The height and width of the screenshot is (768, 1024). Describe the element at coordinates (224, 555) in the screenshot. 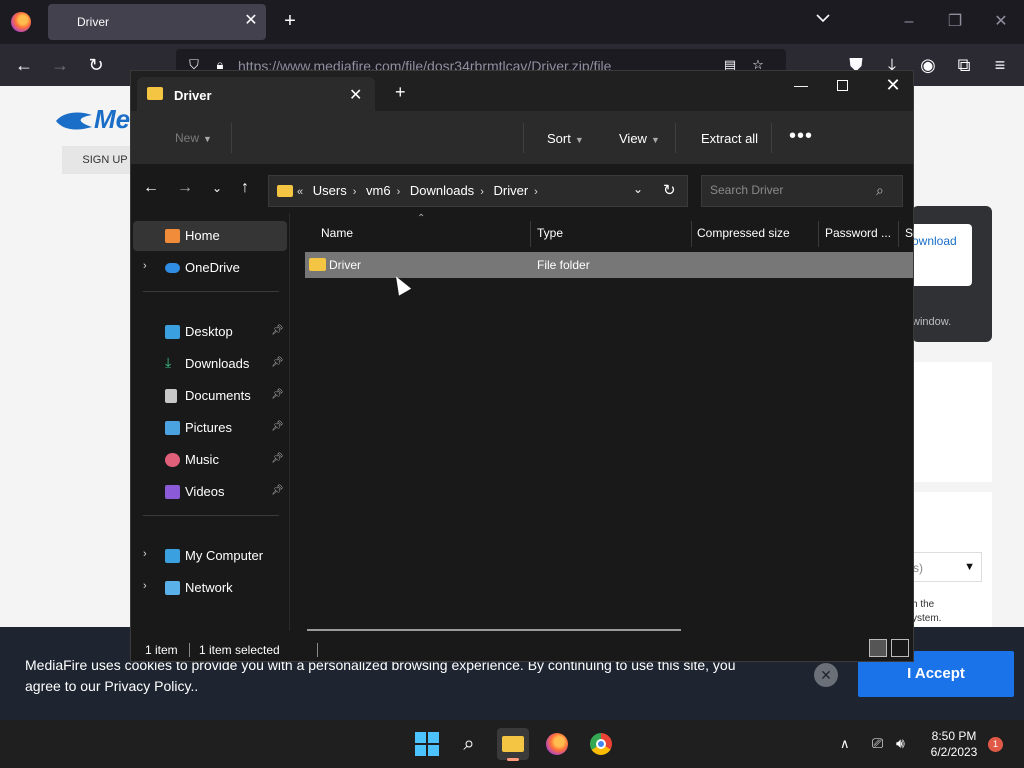

I see `sidebar-item-label: My Computer` at that location.